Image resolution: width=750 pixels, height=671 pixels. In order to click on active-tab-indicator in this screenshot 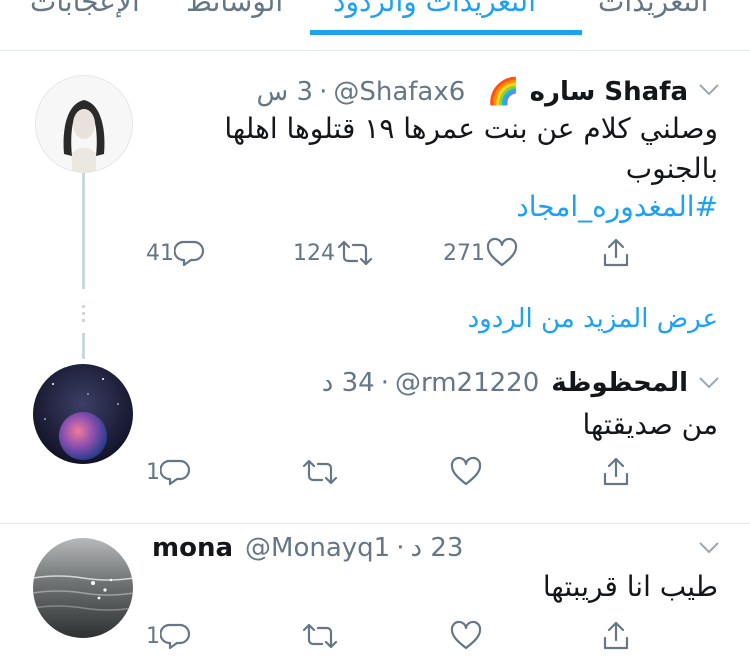, I will do `click(446, 32)`.